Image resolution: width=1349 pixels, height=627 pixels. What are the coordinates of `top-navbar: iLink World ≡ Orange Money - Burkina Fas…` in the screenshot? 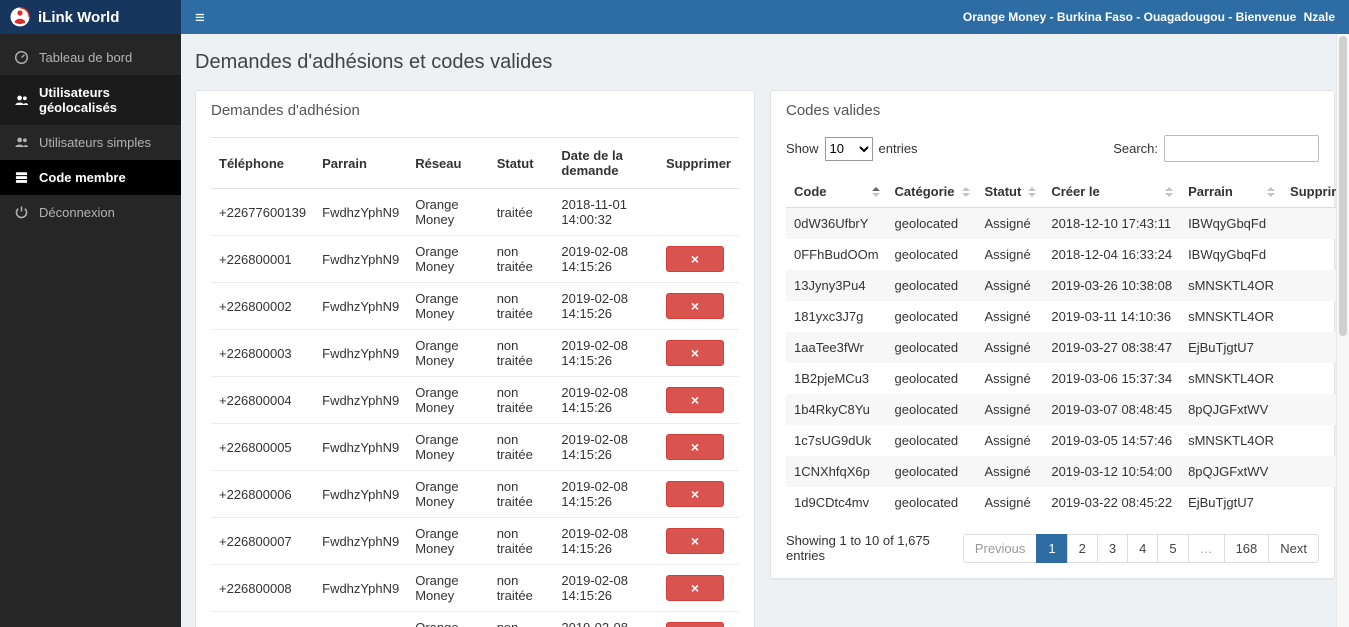 It's located at (674, 17).